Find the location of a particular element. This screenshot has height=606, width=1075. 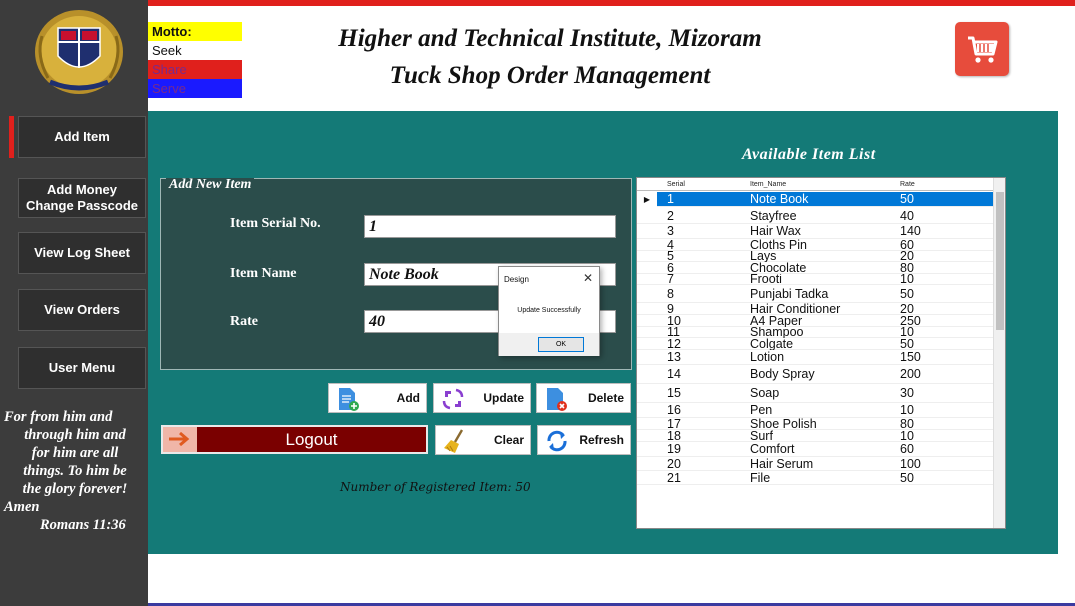

dialog-title: Design is located at coordinates (516, 279).